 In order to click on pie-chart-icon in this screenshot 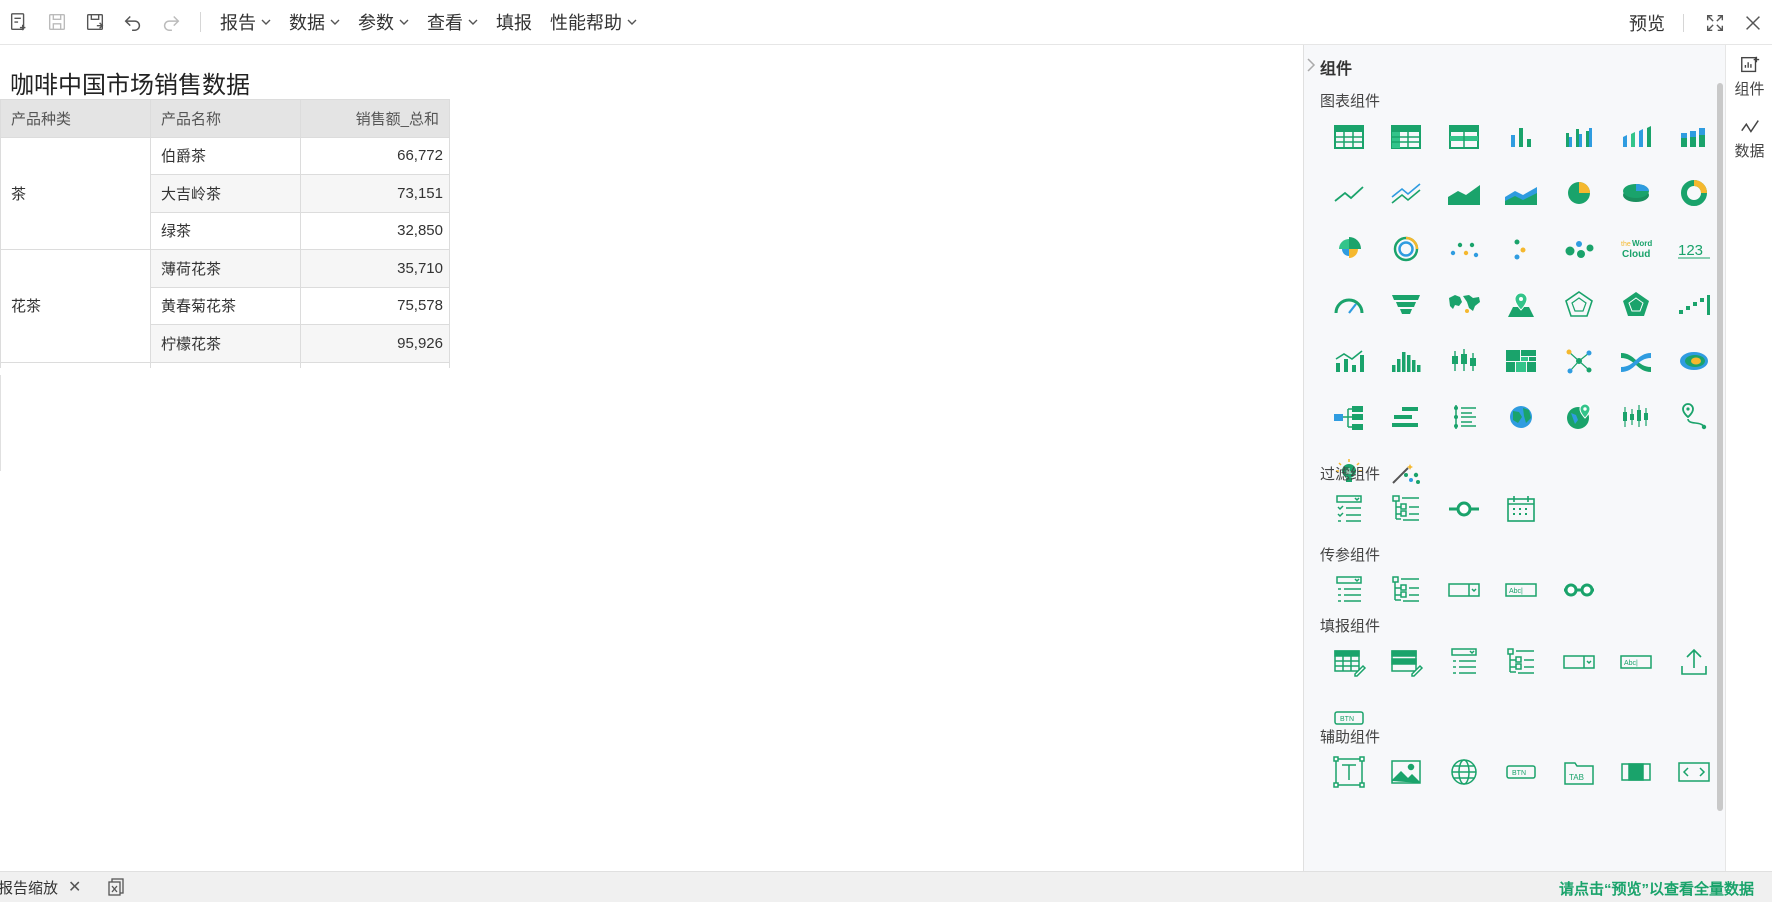, I will do `click(1579, 193)`.